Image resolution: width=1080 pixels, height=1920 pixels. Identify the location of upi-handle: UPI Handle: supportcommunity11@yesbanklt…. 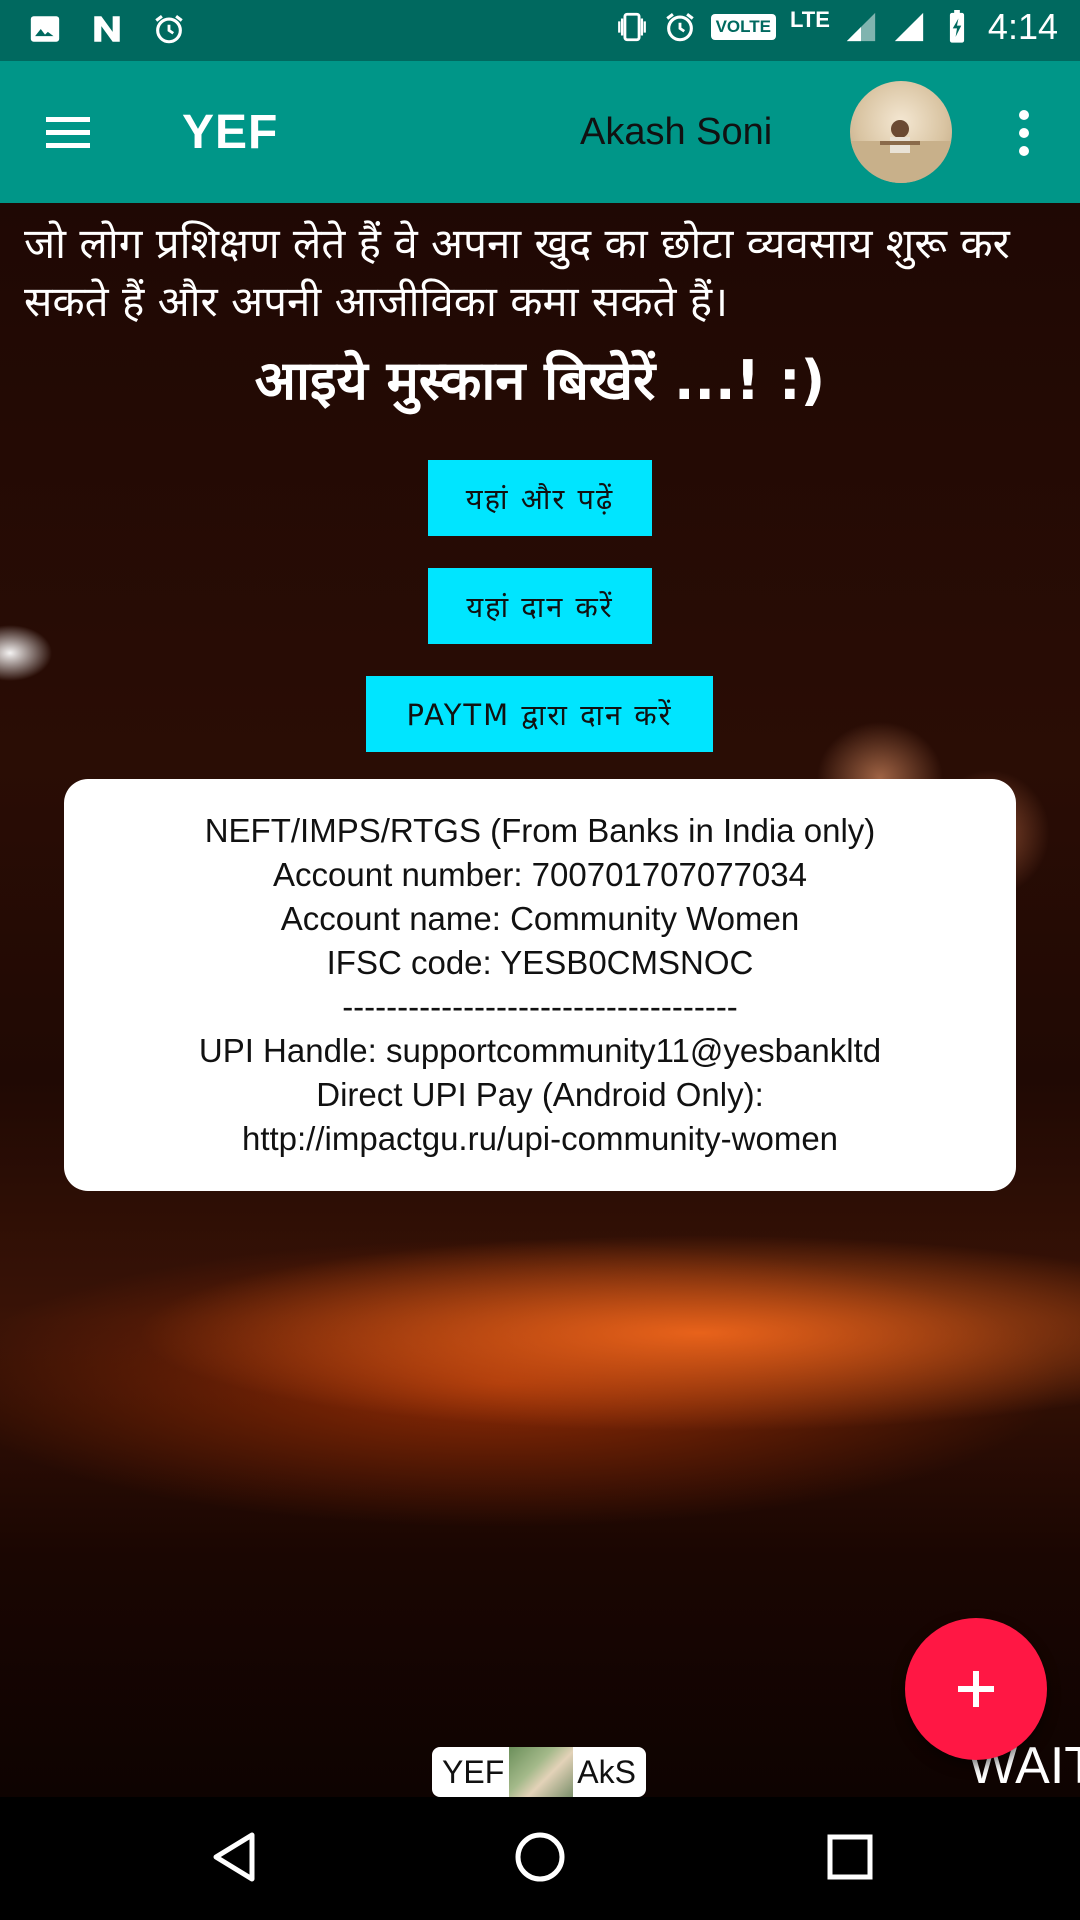
(540, 1050).